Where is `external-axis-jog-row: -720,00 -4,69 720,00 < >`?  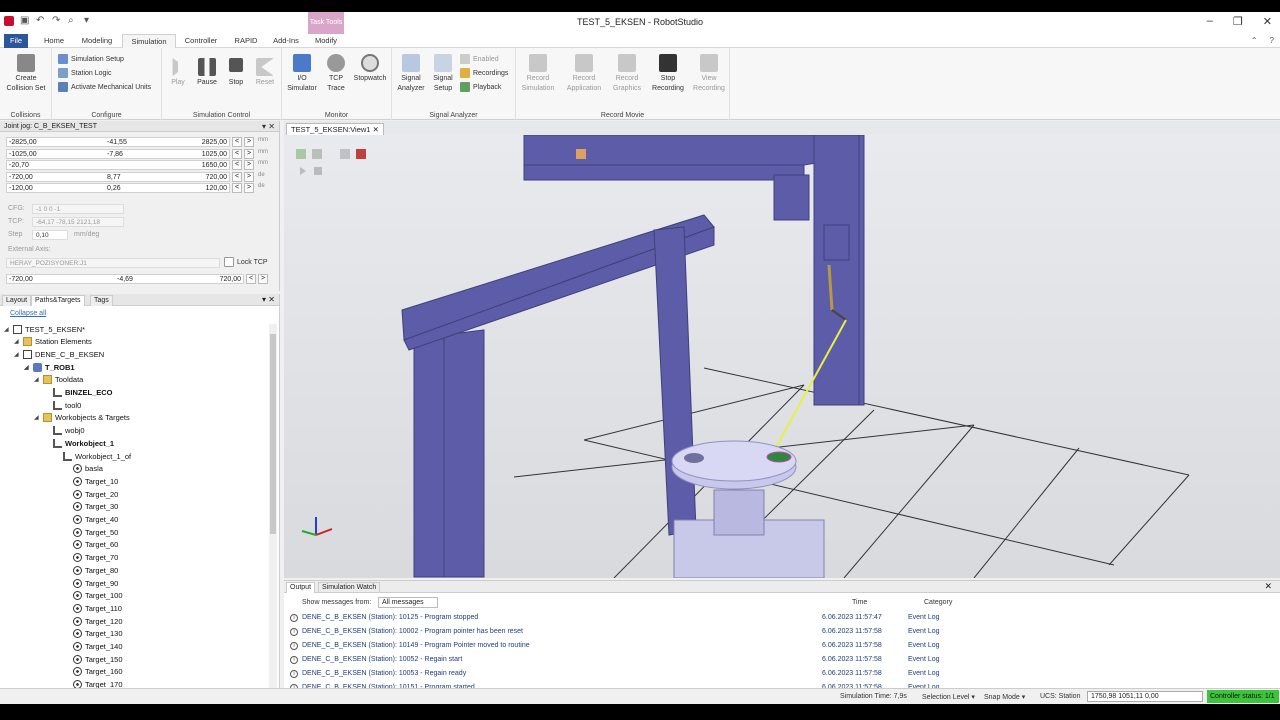 external-axis-jog-row: -720,00 -4,69 720,00 < > is located at coordinates (138, 279).